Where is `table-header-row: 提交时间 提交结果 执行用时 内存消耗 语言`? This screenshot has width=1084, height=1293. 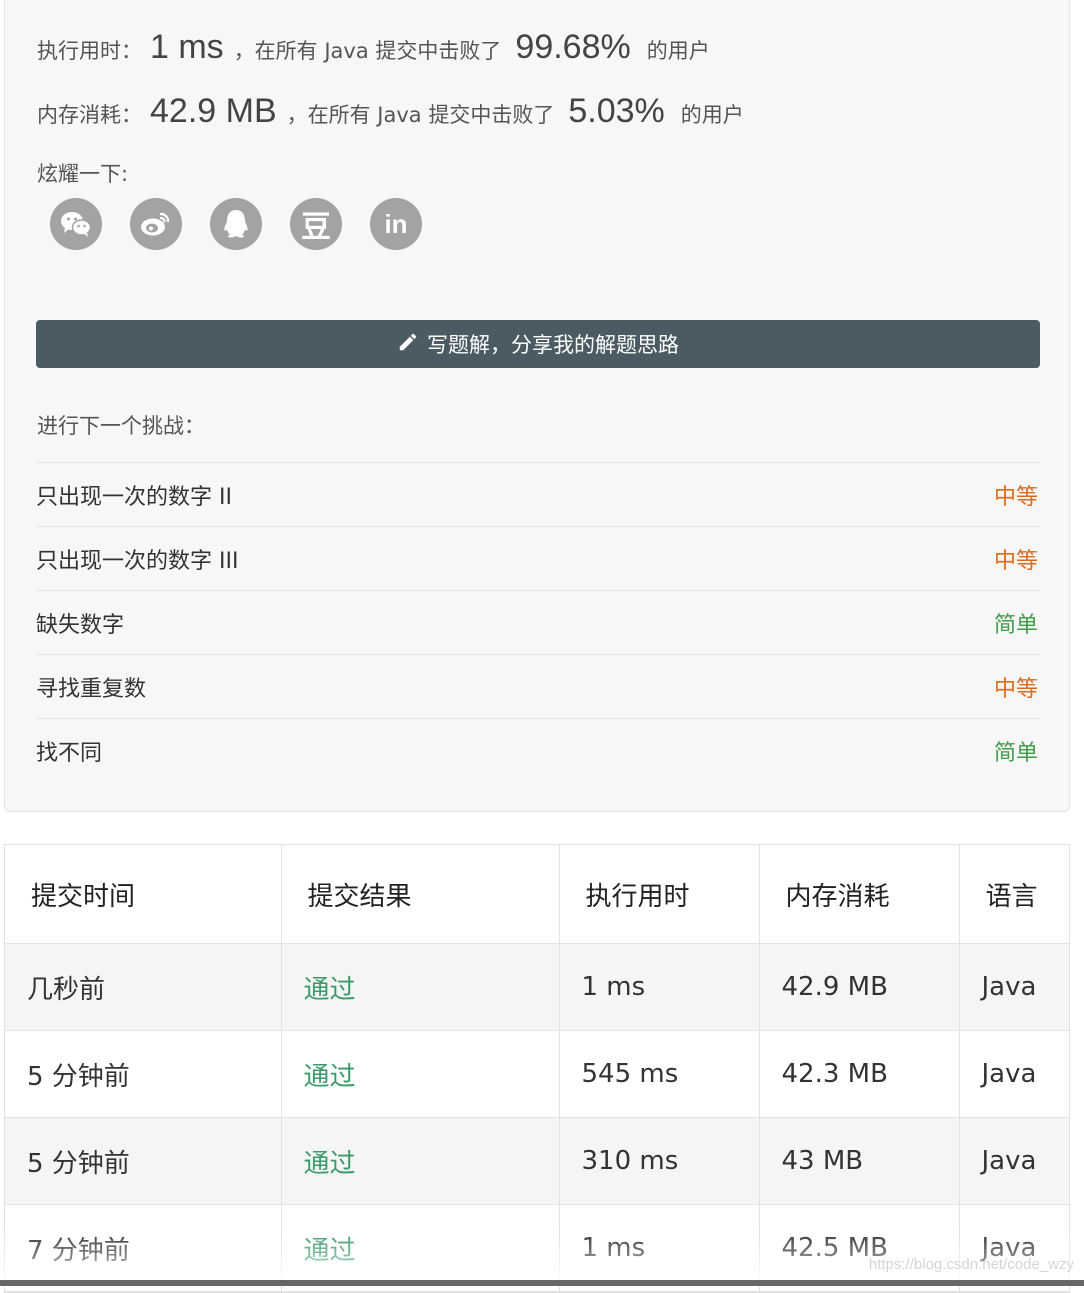
table-header-row: 提交时间 提交结果 执行用时 内存消耗 语言 is located at coordinates (537, 894).